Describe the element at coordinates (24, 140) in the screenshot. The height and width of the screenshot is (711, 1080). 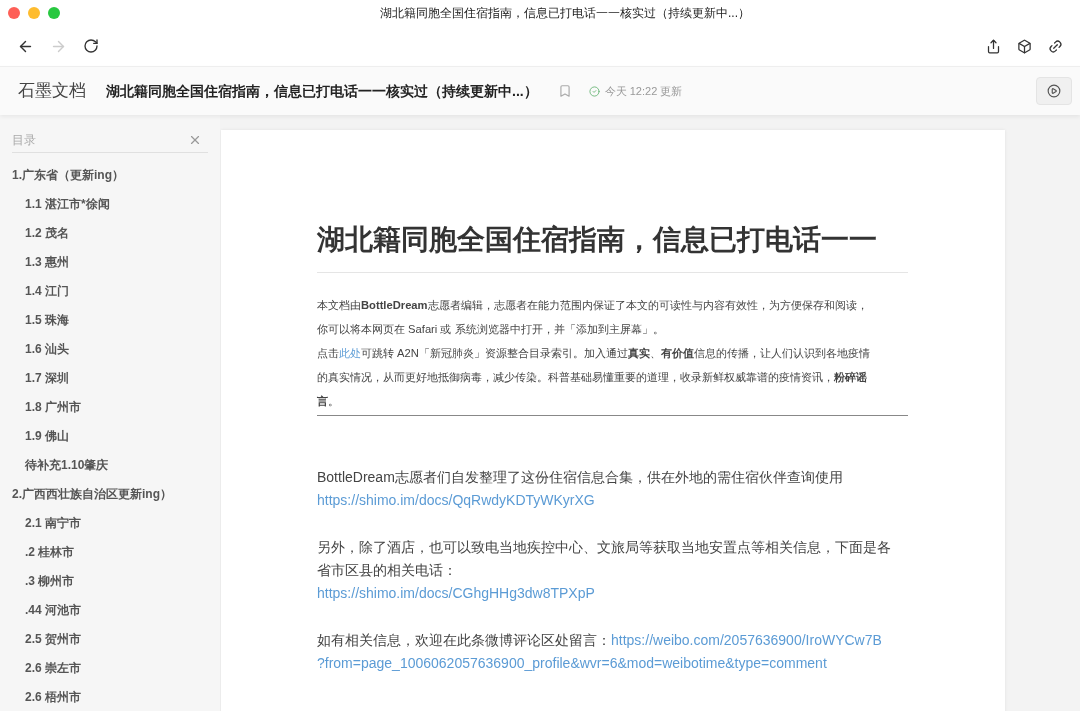
I see `toc-title: 目录` at that location.